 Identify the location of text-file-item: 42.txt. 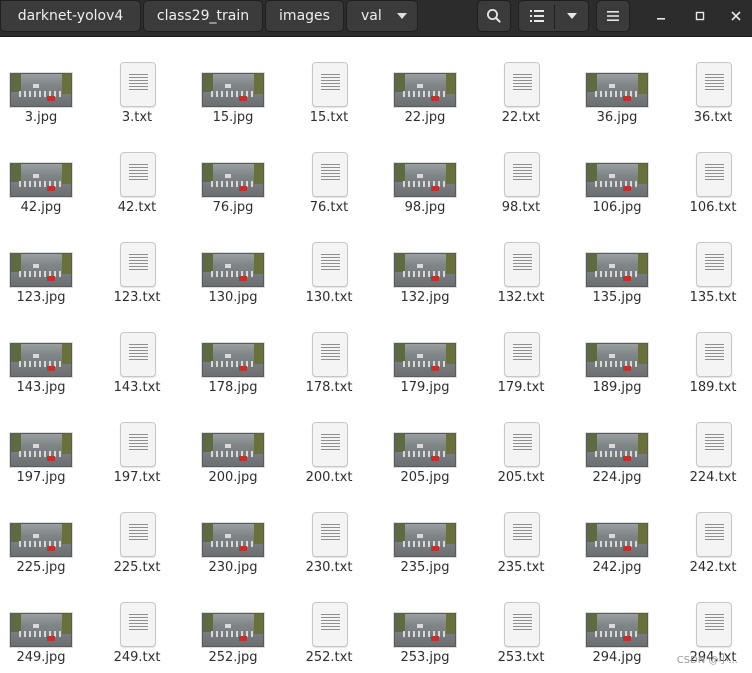
(137, 171).